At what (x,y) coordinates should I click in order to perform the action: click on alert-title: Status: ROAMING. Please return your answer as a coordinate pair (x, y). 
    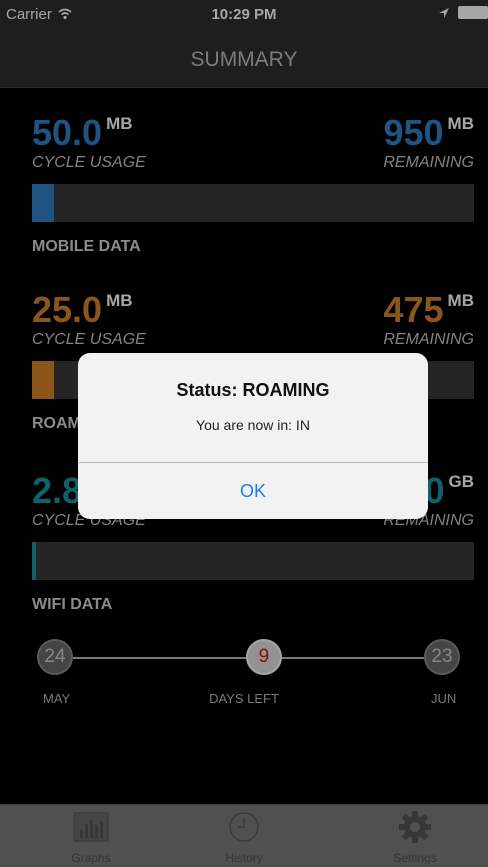
    Looking at the image, I should click on (253, 390).